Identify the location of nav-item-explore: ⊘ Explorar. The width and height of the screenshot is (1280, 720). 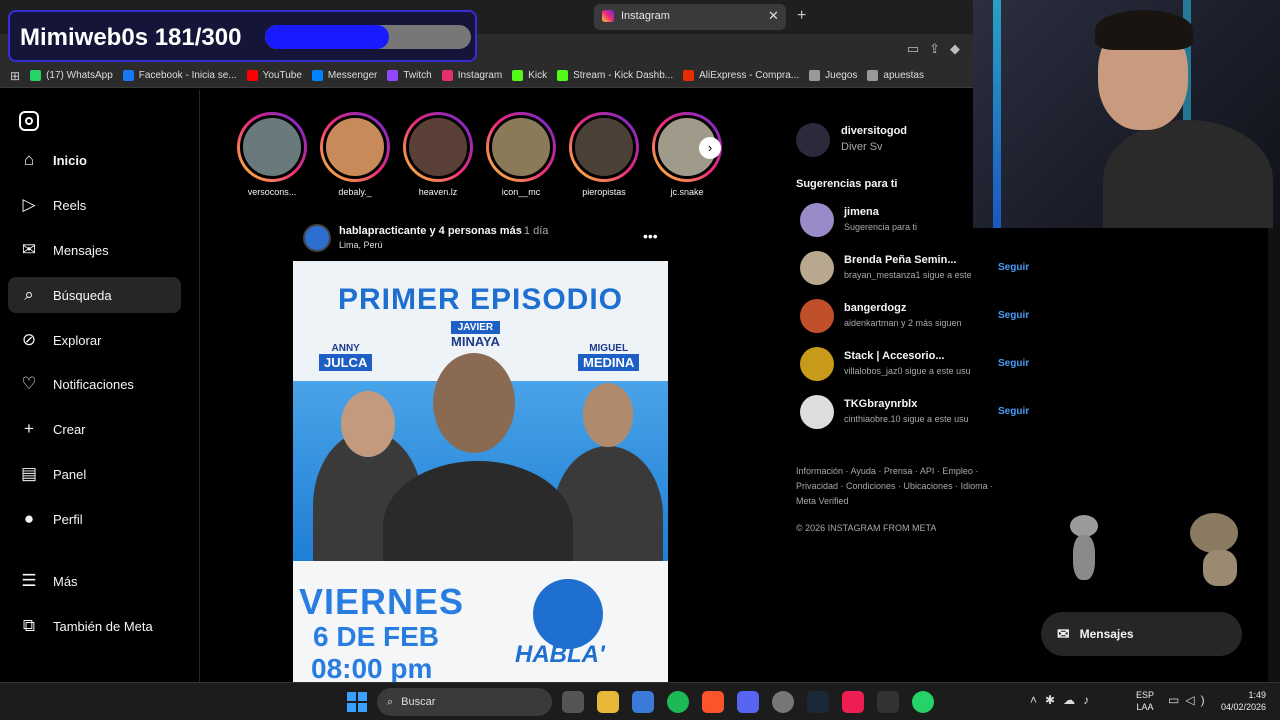
(94, 340).